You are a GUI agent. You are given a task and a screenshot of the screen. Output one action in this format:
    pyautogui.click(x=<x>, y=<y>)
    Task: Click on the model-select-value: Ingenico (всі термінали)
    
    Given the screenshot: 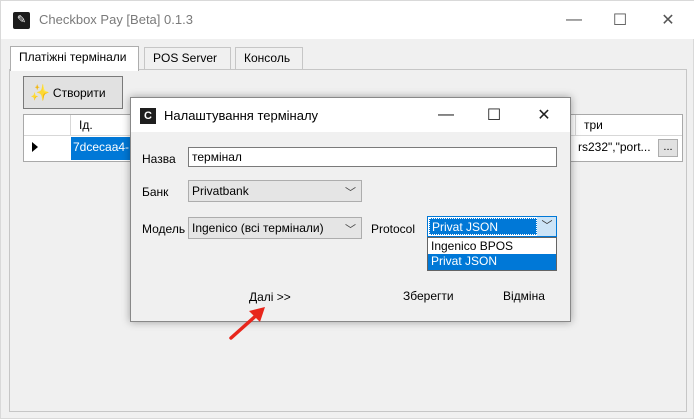 What is the action you would take?
    pyautogui.click(x=258, y=228)
    